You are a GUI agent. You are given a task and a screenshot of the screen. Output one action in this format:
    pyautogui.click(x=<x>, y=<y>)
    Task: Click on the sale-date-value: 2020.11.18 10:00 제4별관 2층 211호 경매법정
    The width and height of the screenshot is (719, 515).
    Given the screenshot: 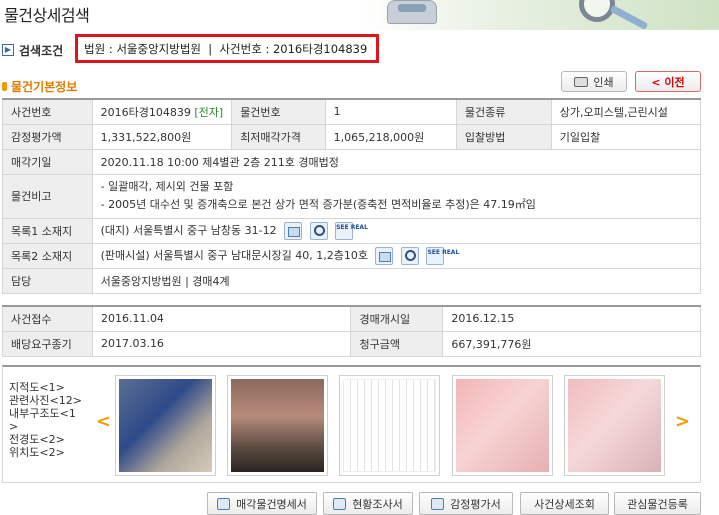 What is the action you would take?
    pyautogui.click(x=396, y=161)
    